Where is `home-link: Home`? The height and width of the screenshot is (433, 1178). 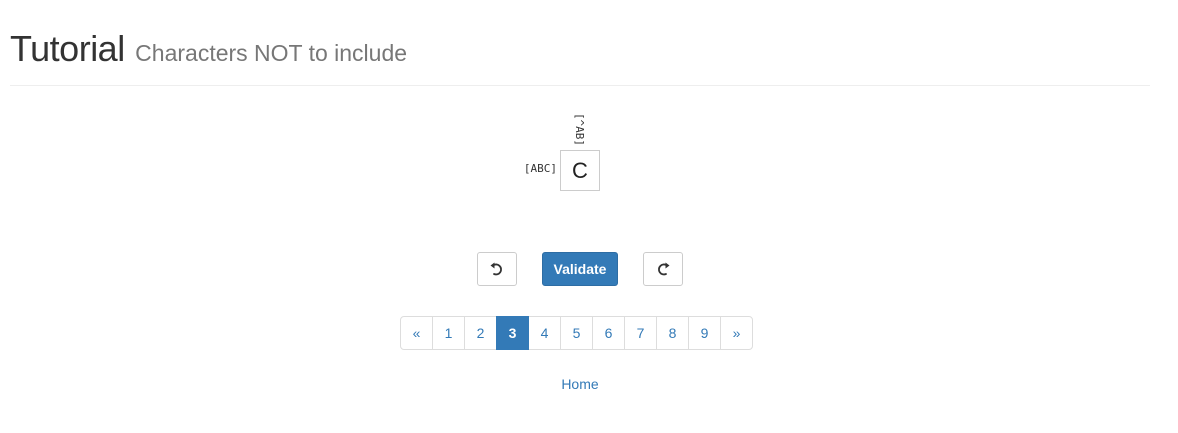 home-link: Home is located at coordinates (580, 384).